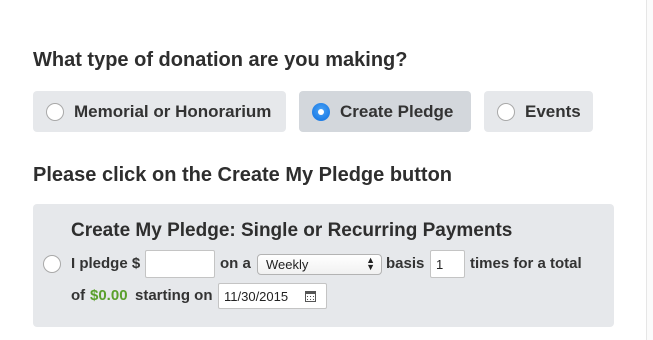 The image size is (653, 340). I want to click on start-date-input: 11/30/2015, so click(272, 296).